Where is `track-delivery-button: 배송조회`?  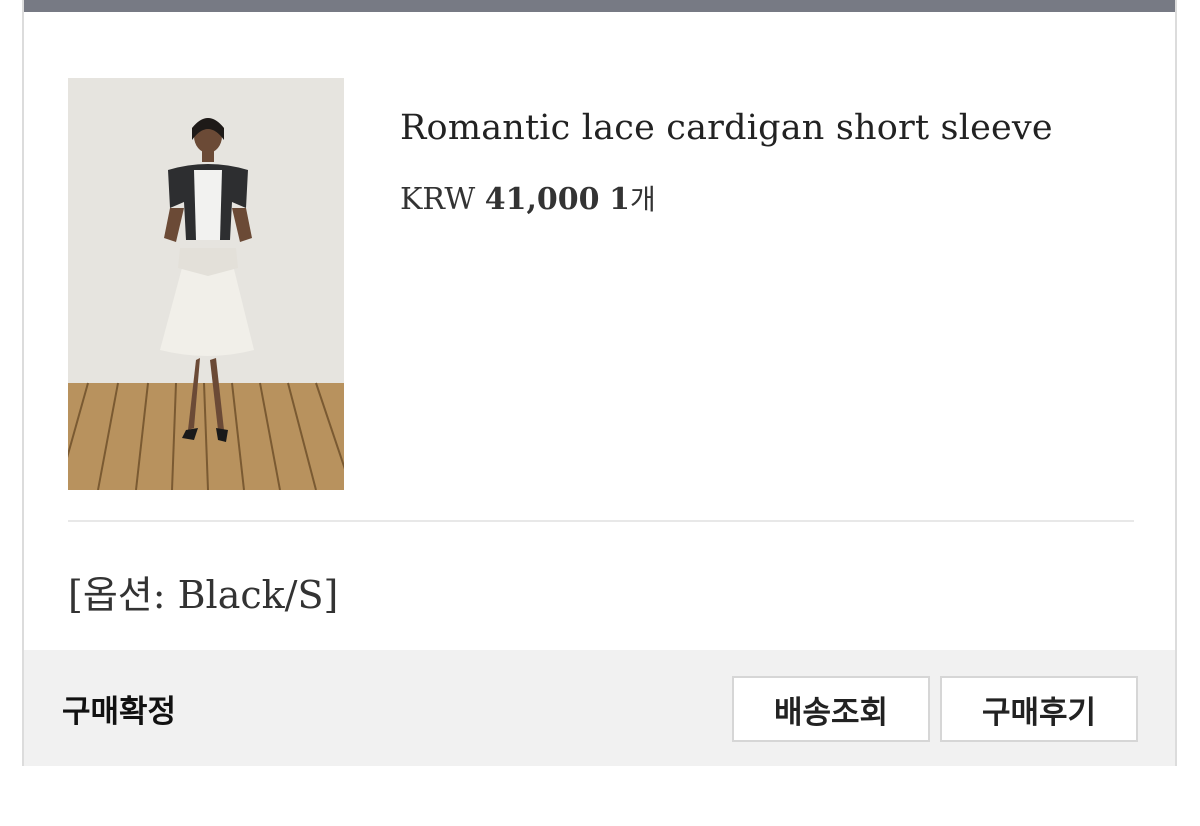 track-delivery-button: 배송조회 is located at coordinates (831, 709).